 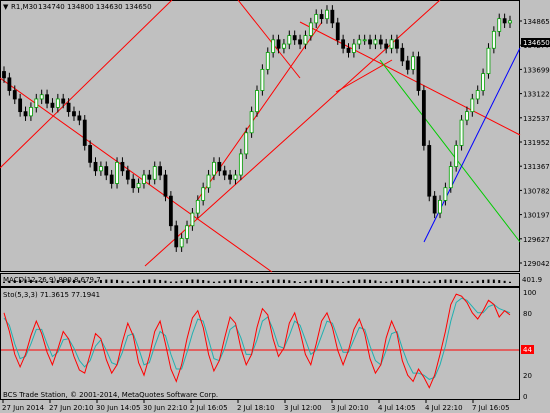 I want to click on symbol-label: R1,M30, so click(x=24, y=7).